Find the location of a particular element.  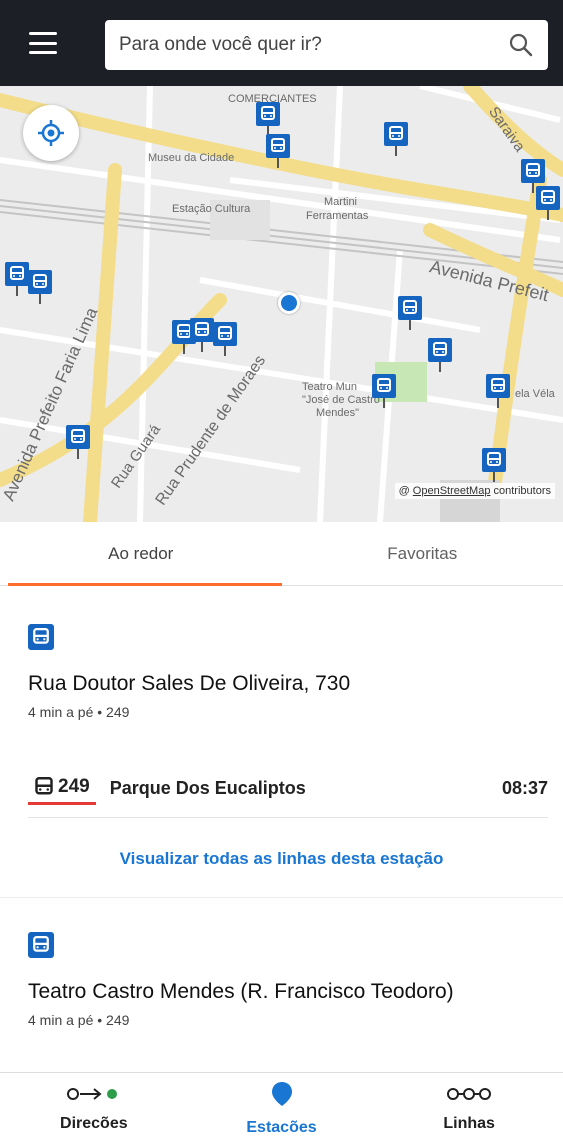

search-bar is located at coordinates (326, 45).